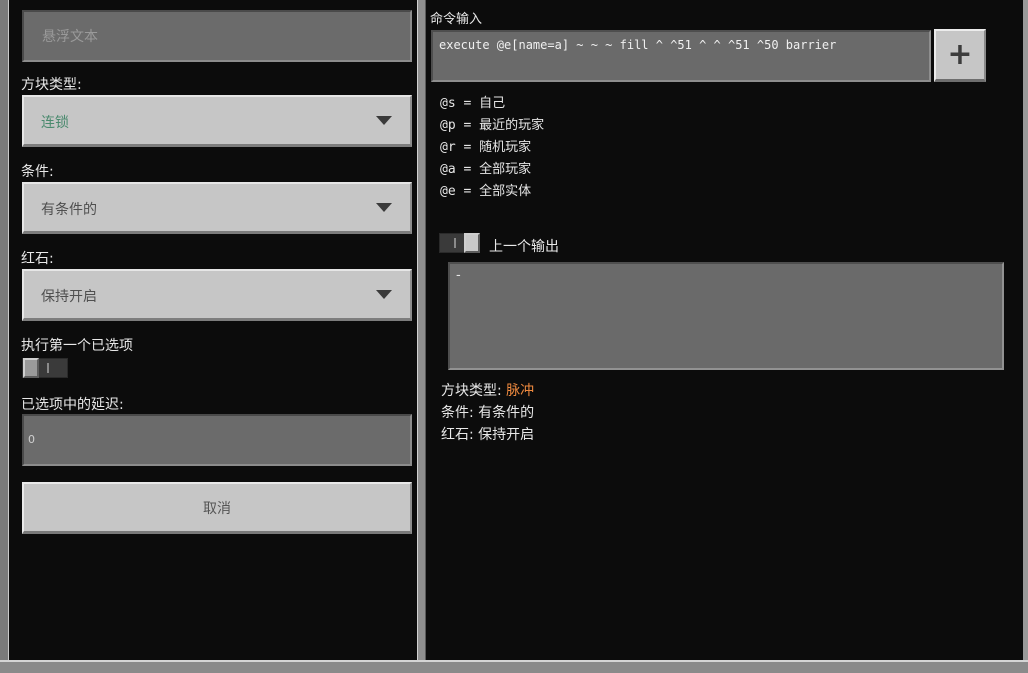 The width and height of the screenshot is (1028, 673). What do you see at coordinates (217, 121) in the screenshot?
I see `block-type-dropdown: 连锁` at bounding box center [217, 121].